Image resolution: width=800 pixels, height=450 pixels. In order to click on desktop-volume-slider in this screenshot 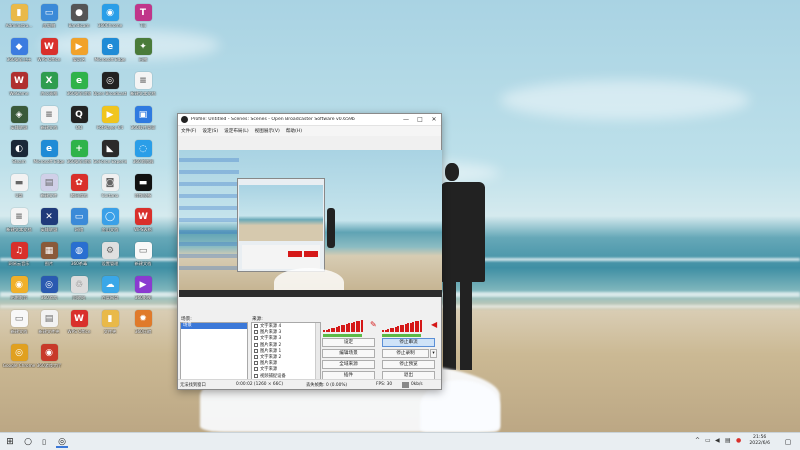, I will do `click(401, 335)`.